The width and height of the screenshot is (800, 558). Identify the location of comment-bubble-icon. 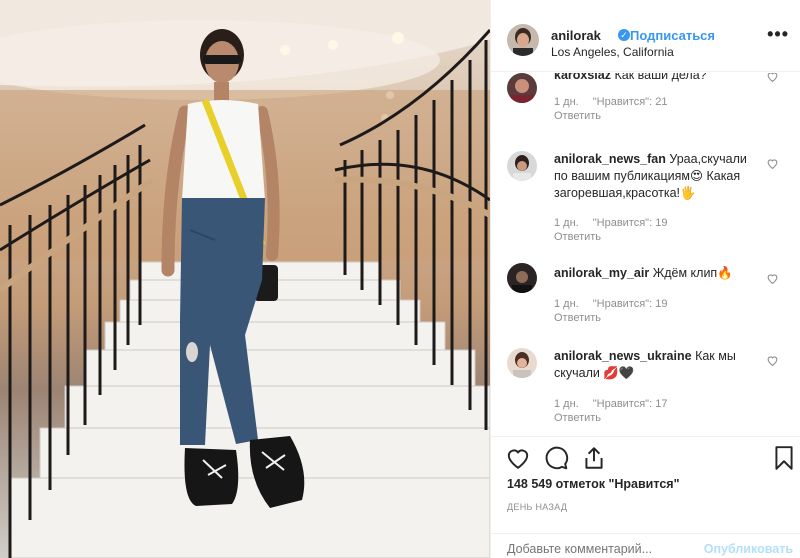
(556, 458).